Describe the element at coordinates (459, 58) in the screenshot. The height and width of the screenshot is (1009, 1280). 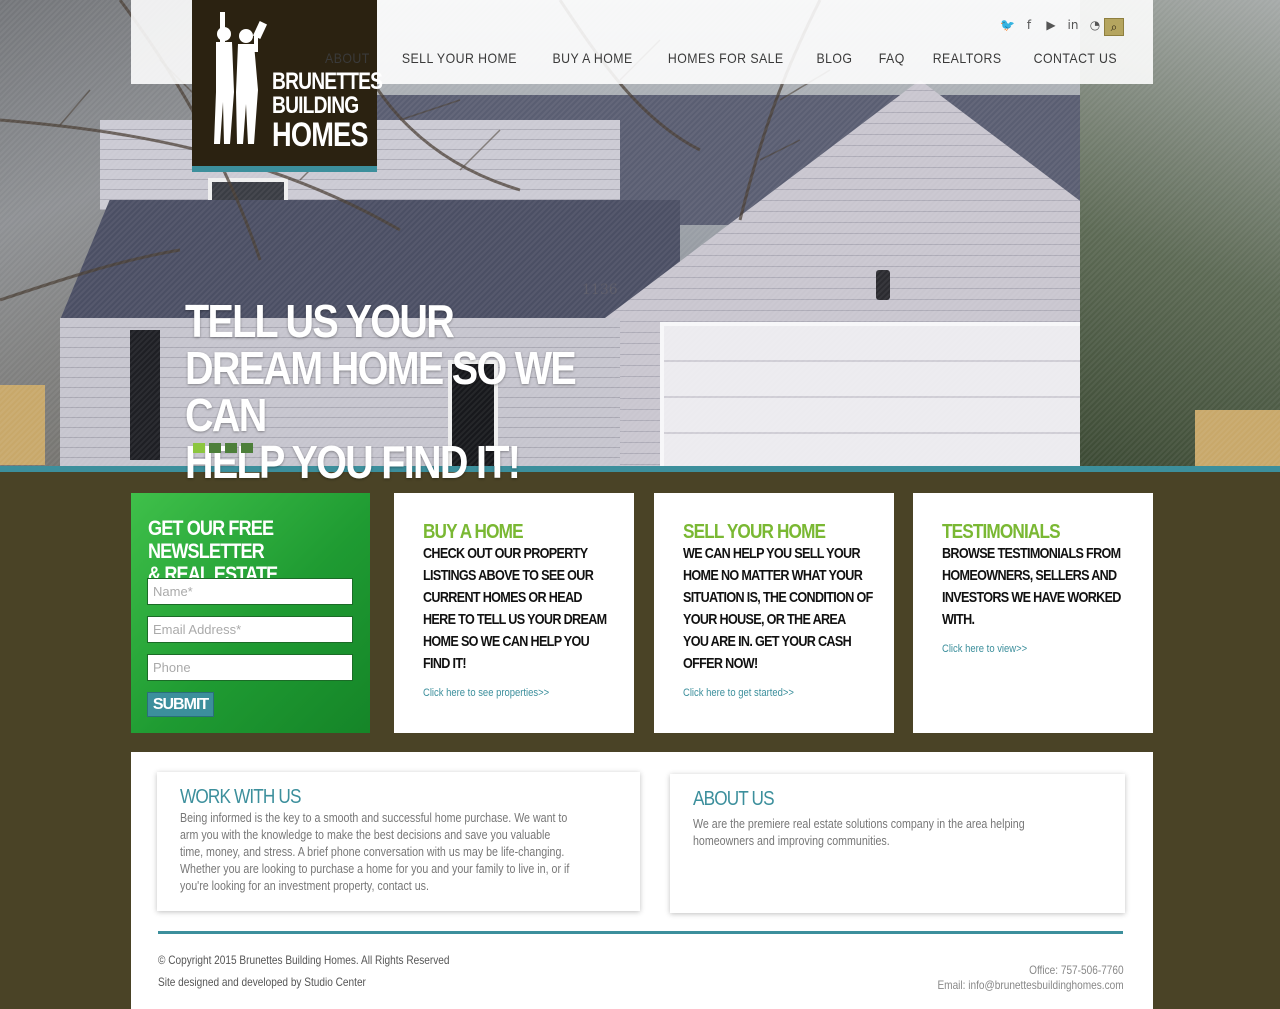
I see `nav-sell-your-home: SELL YOUR HOME` at that location.